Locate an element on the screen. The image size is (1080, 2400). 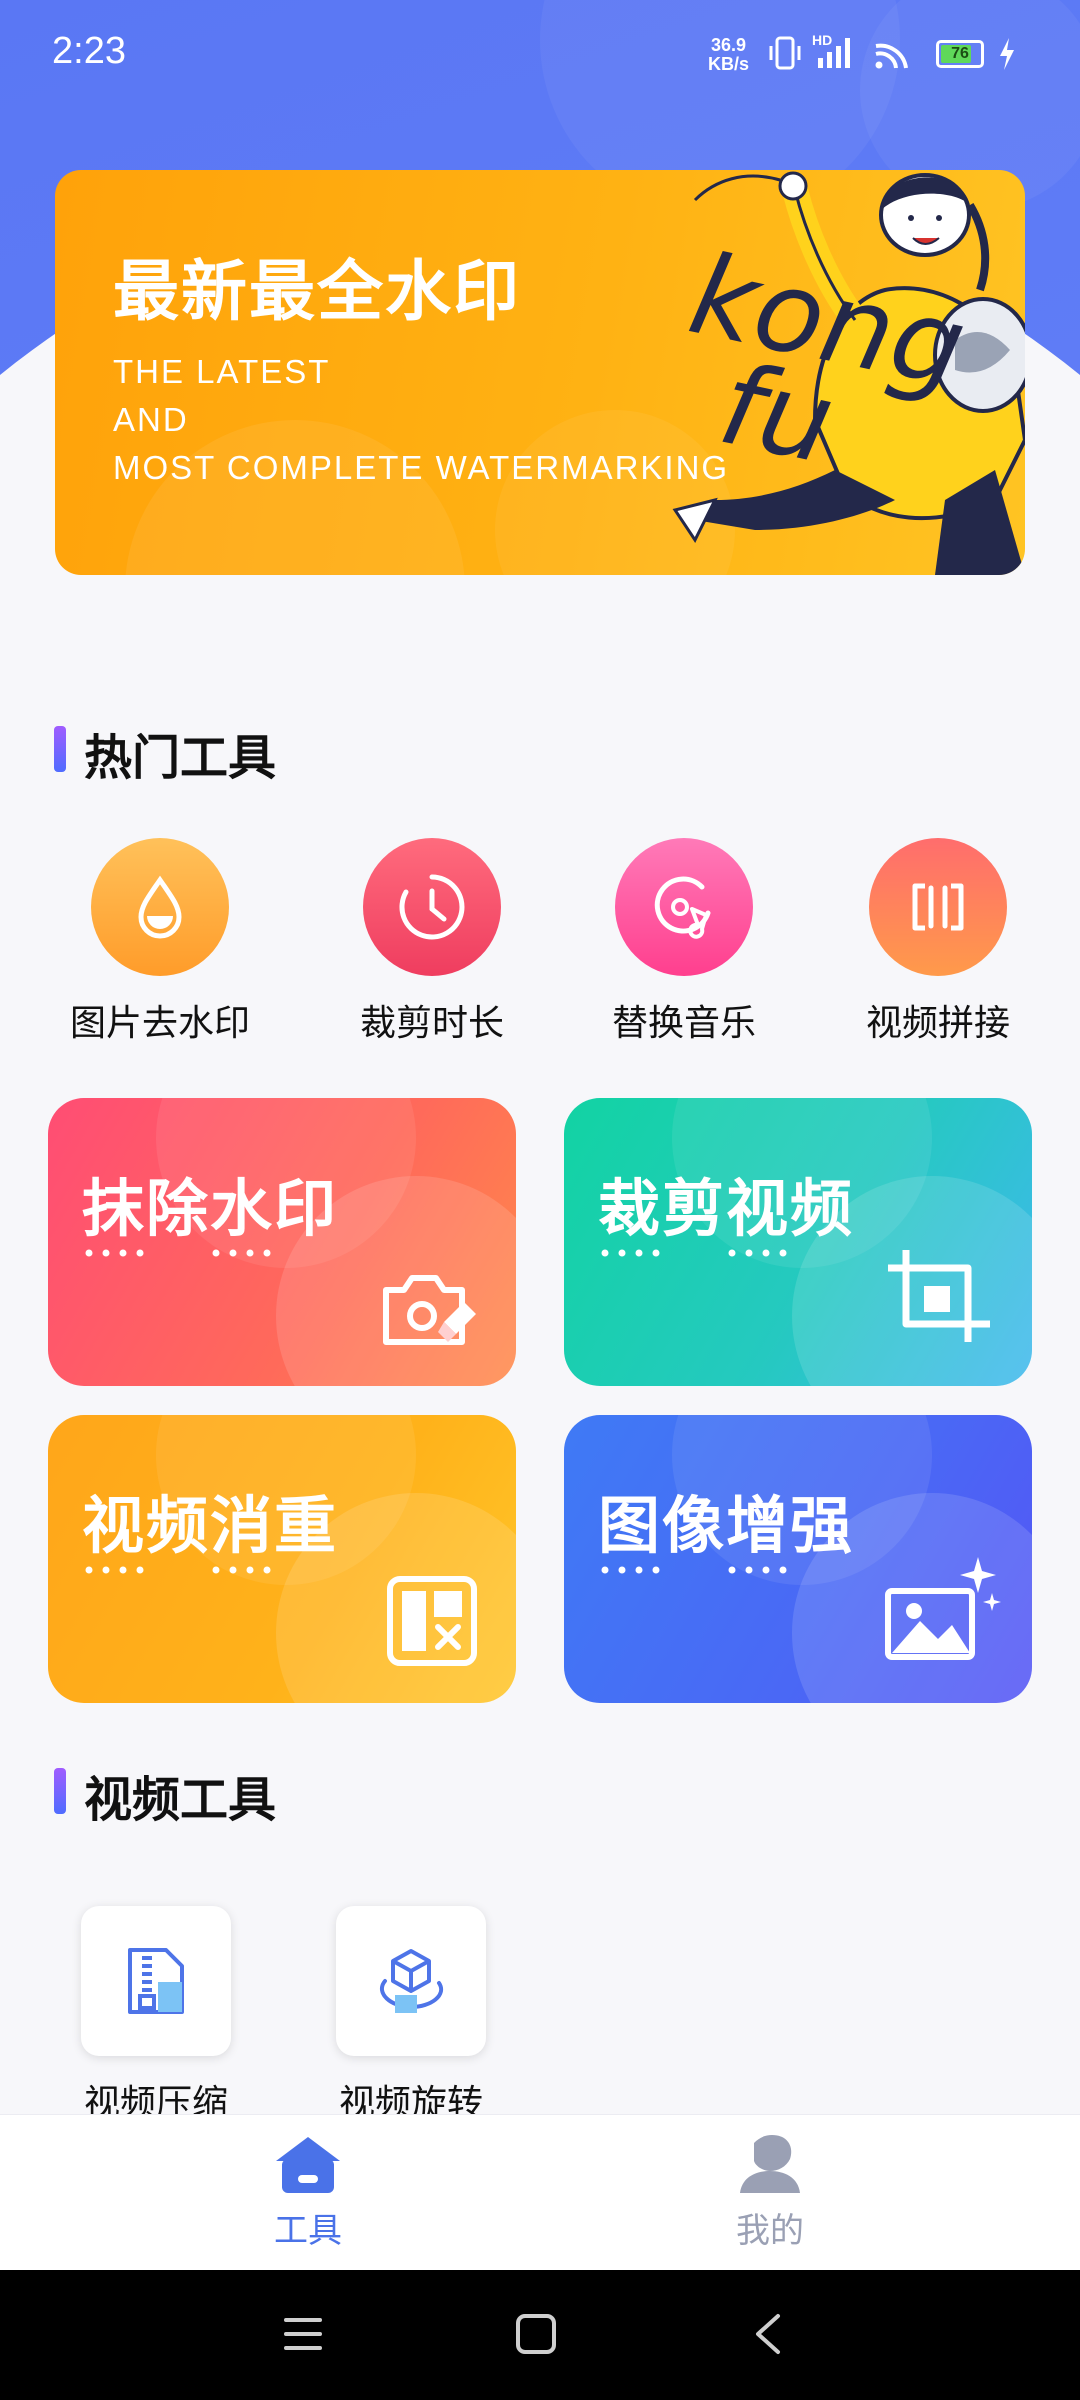
bottom-tab-bar: 工具 我的 is located at coordinates (540, 2192).